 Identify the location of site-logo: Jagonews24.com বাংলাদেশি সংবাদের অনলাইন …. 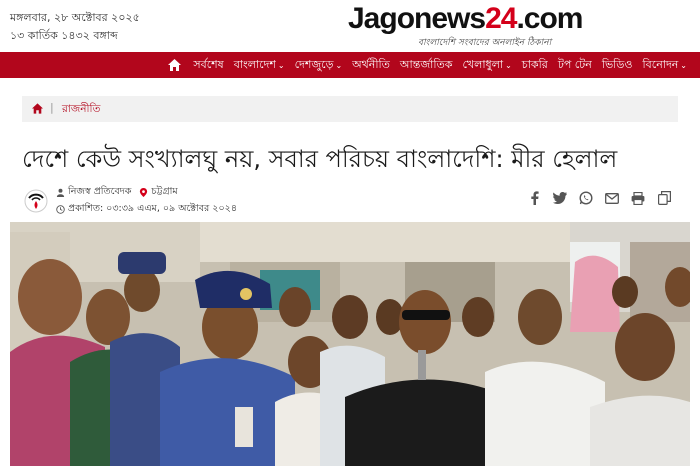
(465, 25).